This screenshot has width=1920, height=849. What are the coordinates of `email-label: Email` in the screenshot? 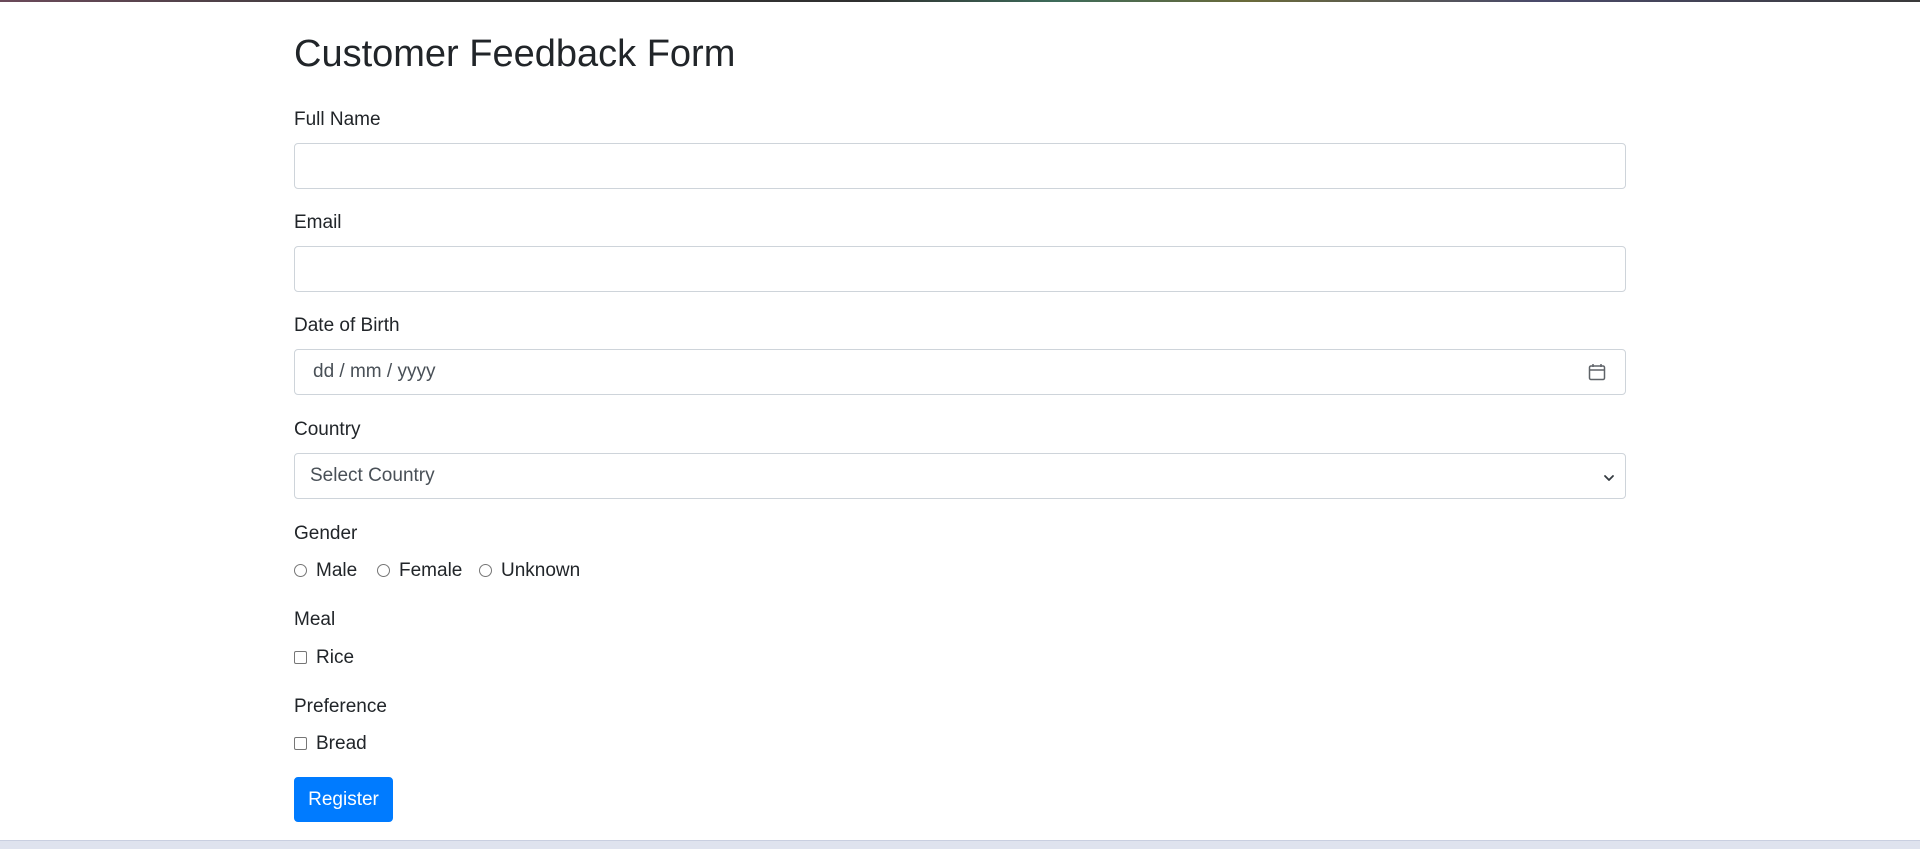 It's located at (318, 222).